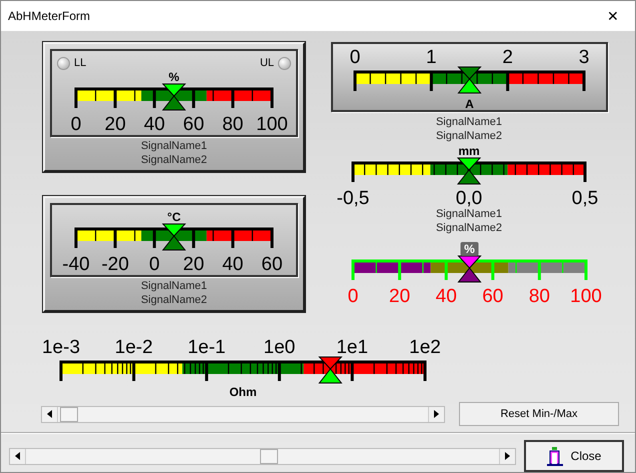 The image size is (636, 473). I want to click on window-title: AbHMeterForm, so click(49, 16).